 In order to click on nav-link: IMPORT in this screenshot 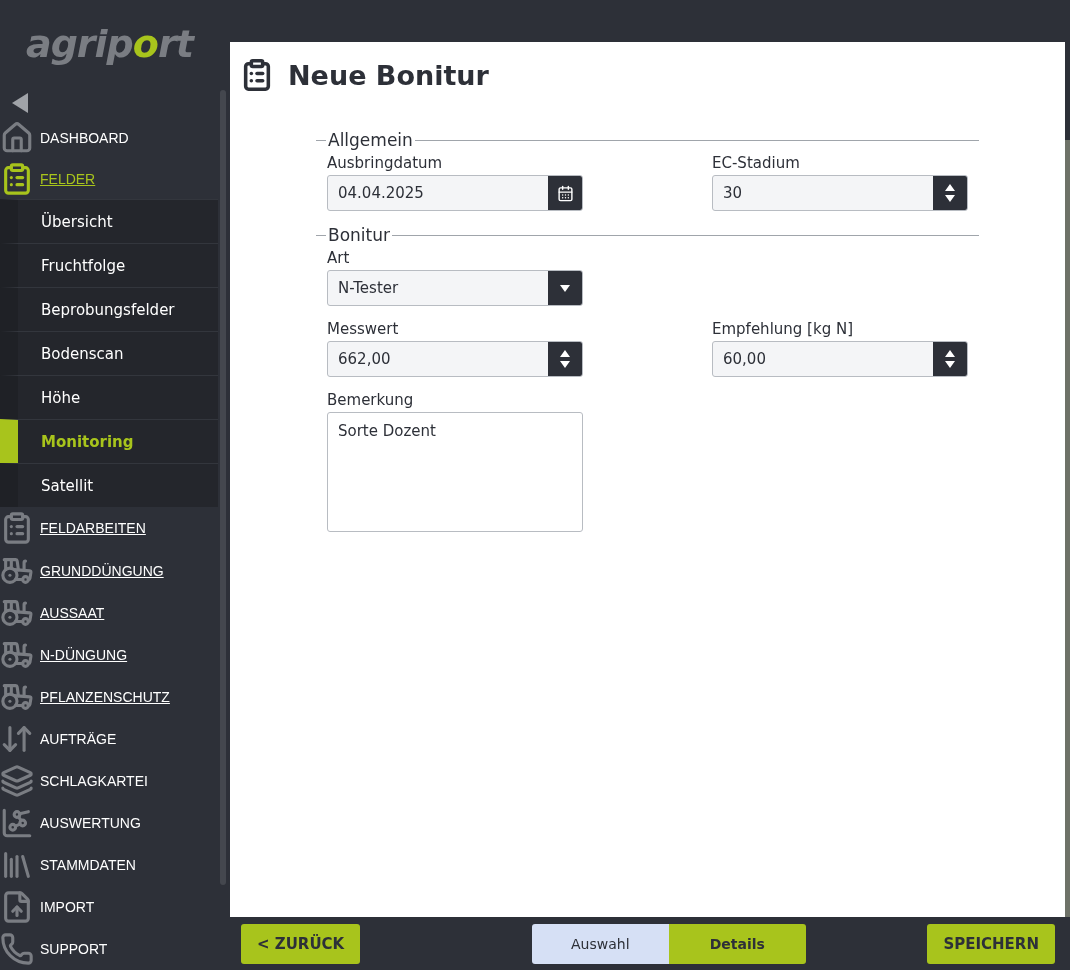, I will do `click(67, 906)`.